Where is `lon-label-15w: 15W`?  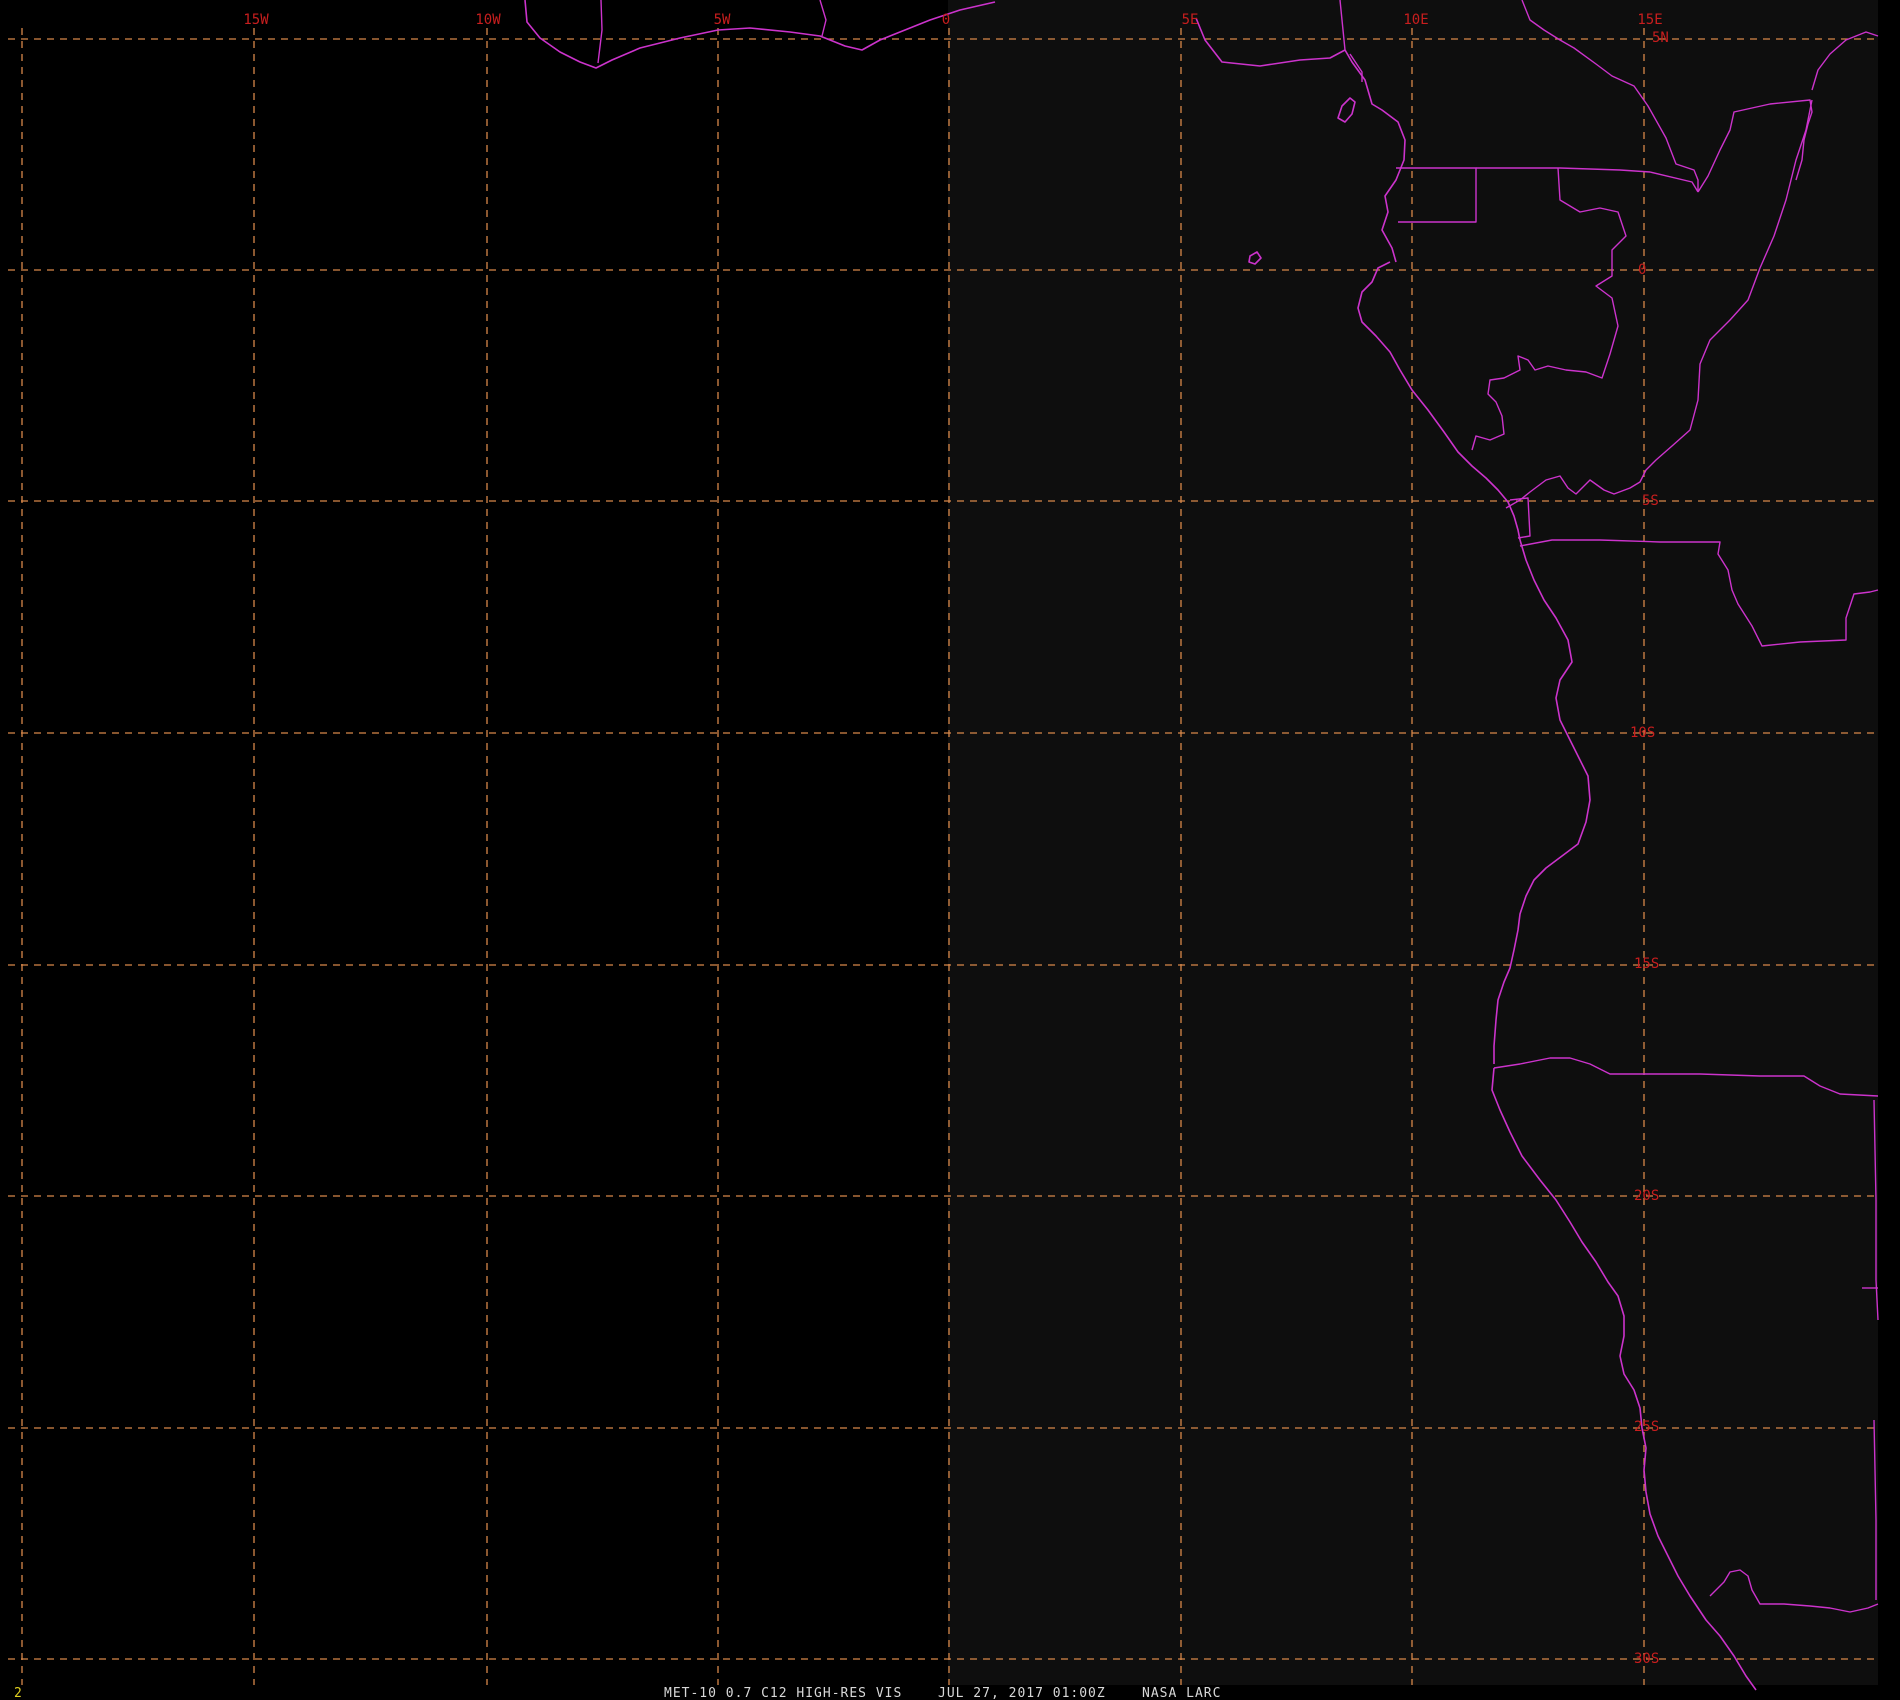
lon-label-15w: 15W is located at coordinates (256, 20).